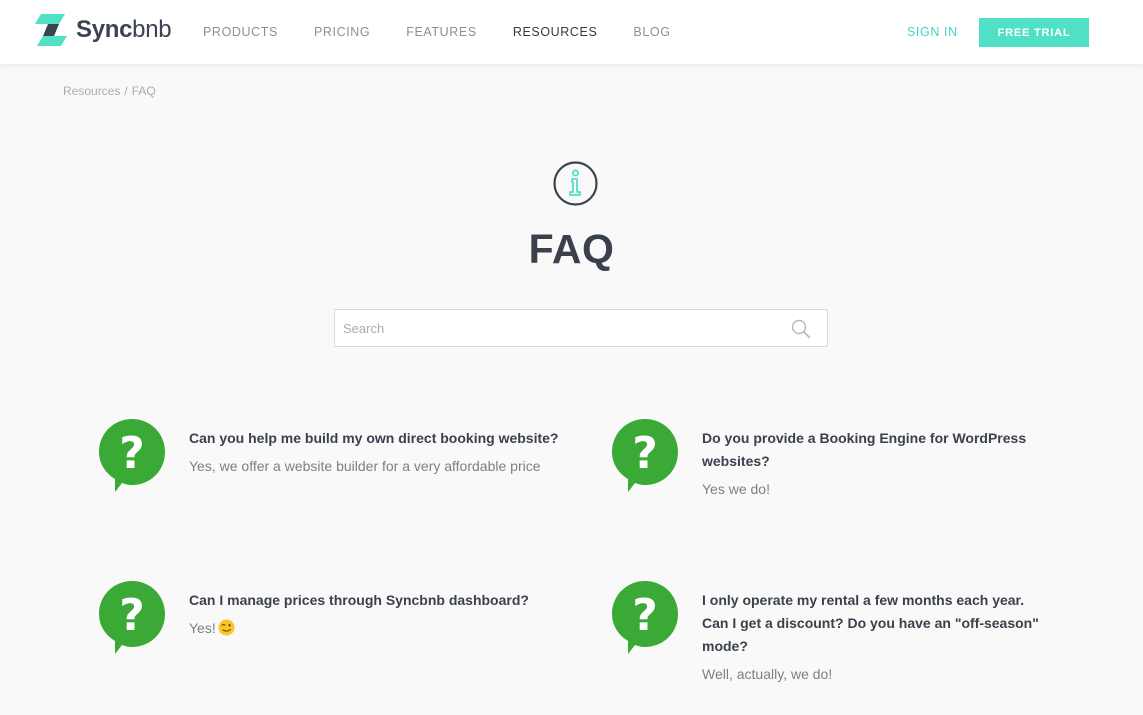  Describe the element at coordinates (143, 91) in the screenshot. I see `breadcrumb-current: FAQ` at that location.